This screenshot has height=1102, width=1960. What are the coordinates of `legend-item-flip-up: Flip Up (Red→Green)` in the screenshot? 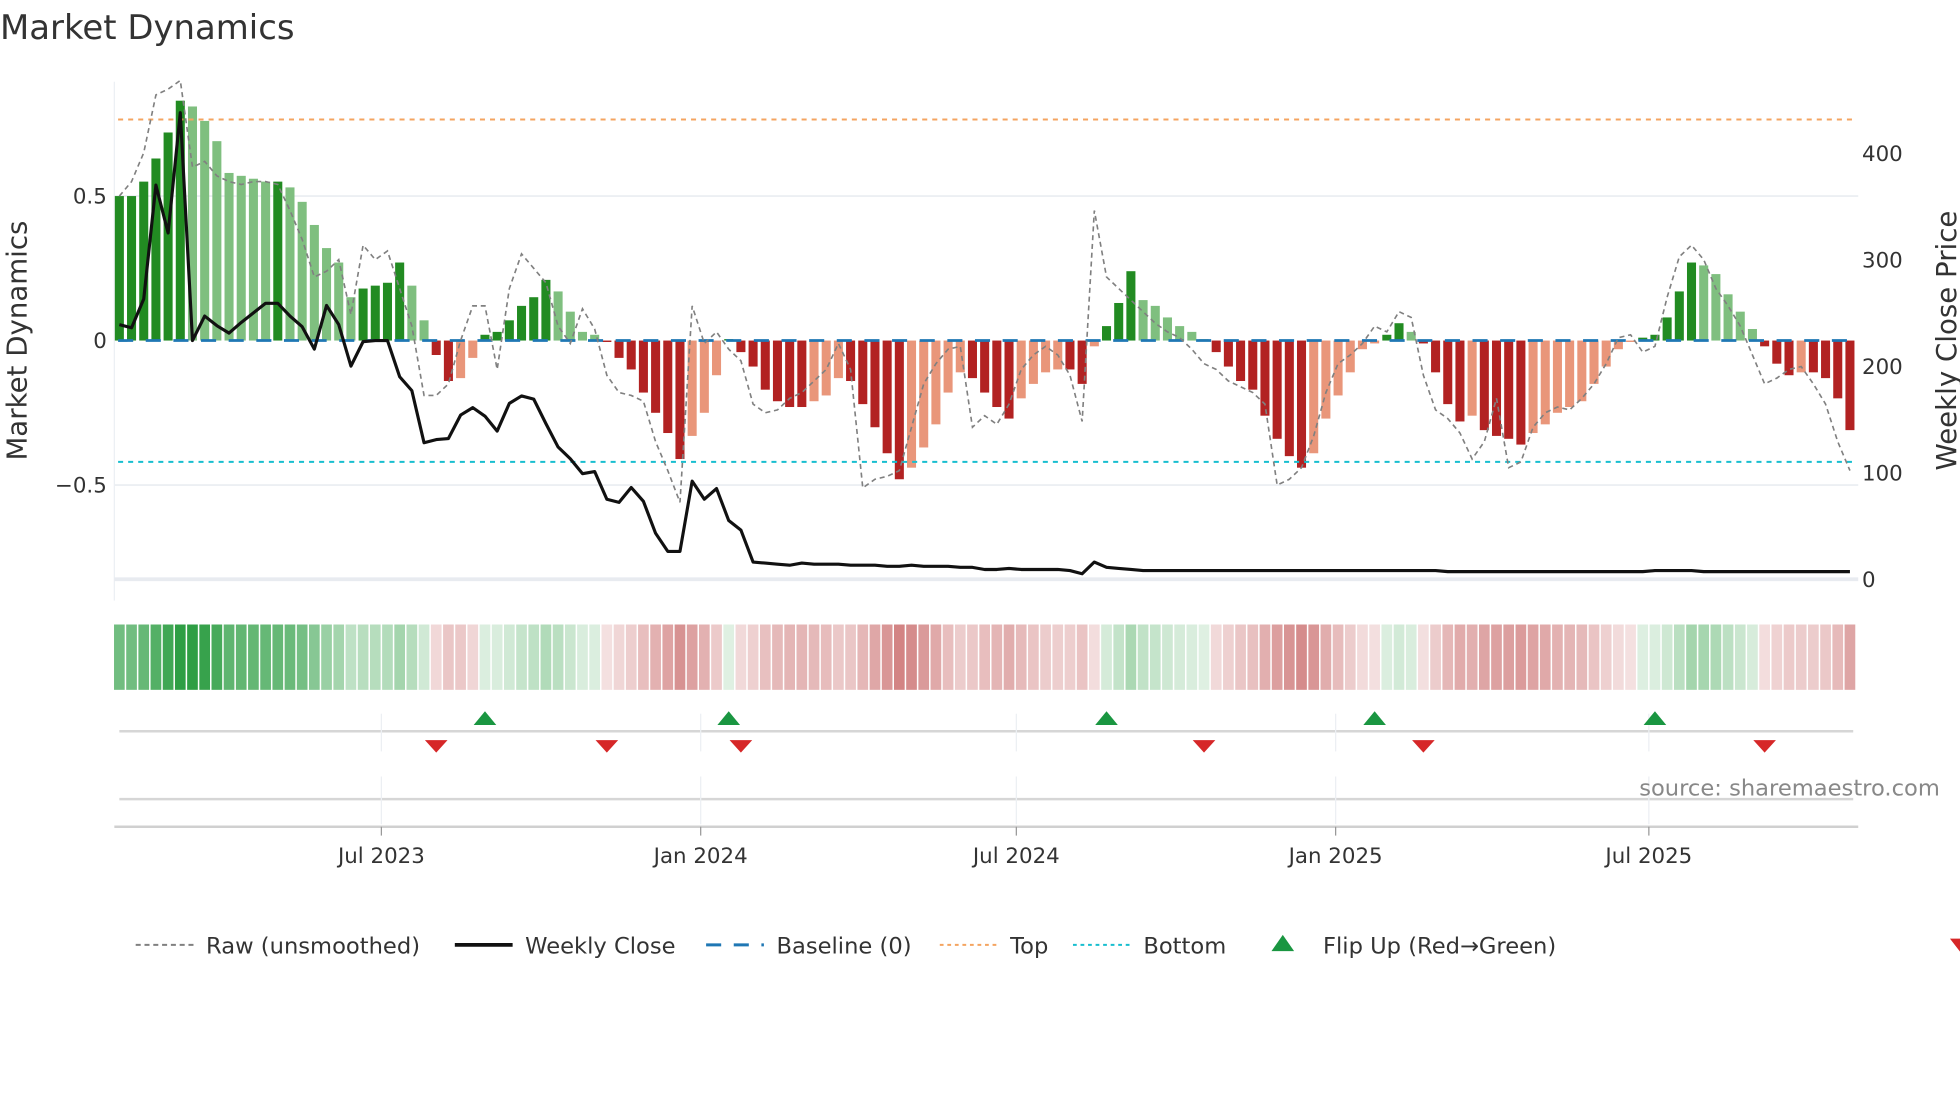 It's located at (1413, 947).